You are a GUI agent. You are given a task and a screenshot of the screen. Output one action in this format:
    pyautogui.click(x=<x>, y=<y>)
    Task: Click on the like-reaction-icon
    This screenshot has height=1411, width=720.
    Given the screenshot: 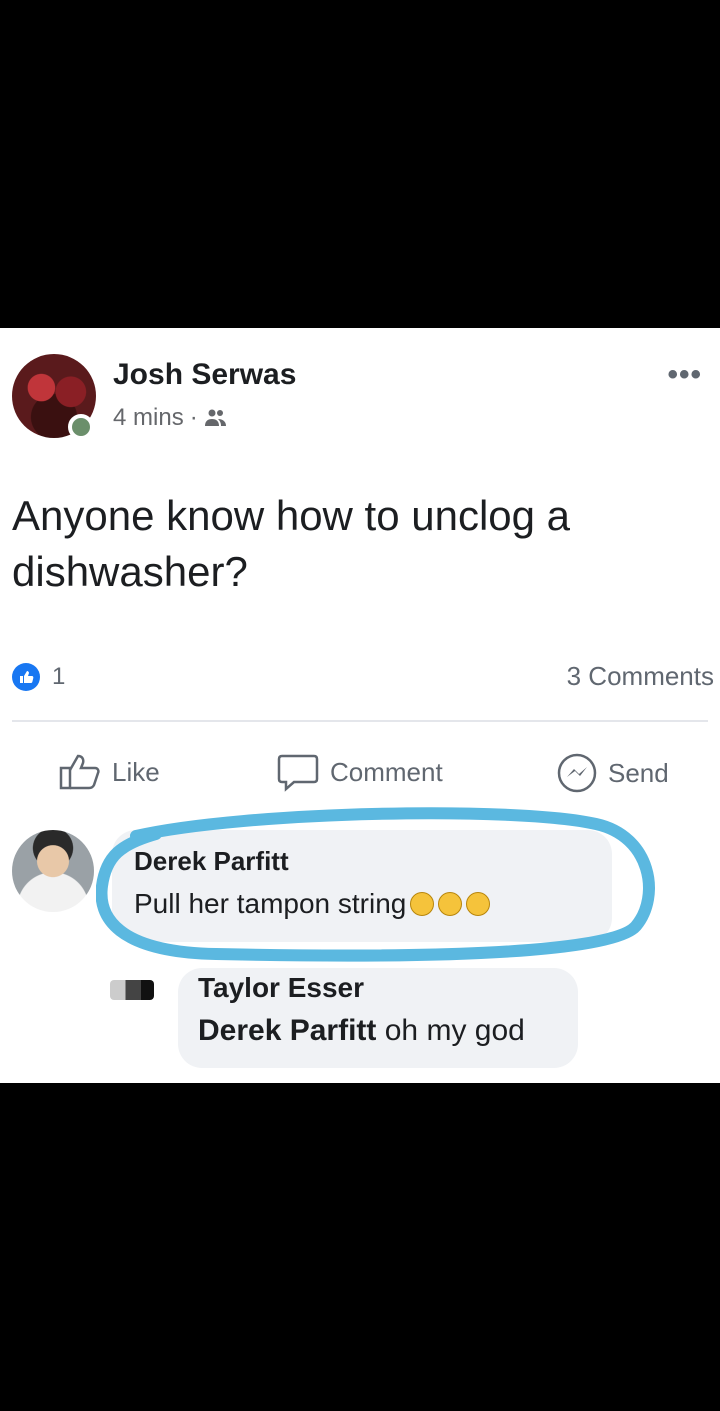 What is the action you would take?
    pyautogui.click(x=26, y=677)
    